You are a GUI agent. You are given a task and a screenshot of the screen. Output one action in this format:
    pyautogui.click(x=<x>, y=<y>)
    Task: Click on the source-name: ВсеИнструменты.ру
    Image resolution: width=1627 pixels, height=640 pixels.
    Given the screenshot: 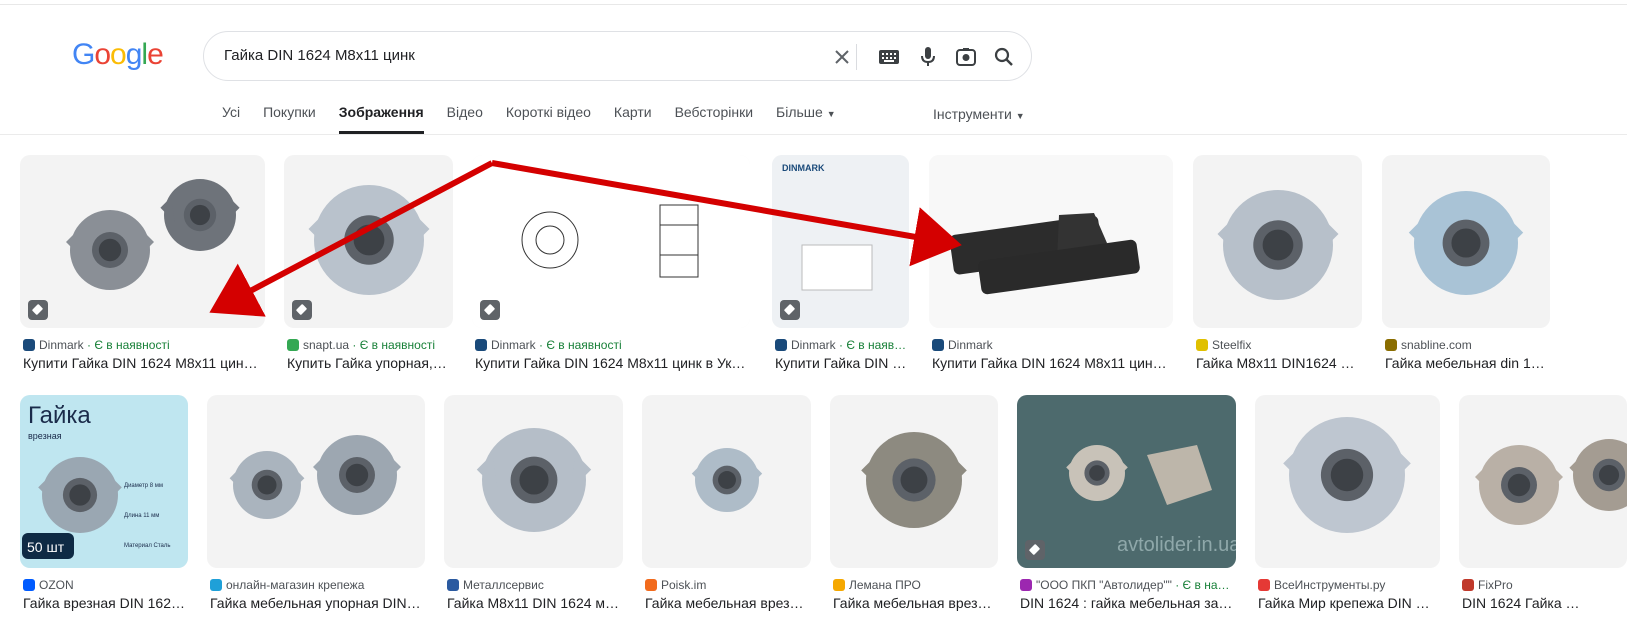 What is the action you would take?
    pyautogui.click(x=1330, y=585)
    